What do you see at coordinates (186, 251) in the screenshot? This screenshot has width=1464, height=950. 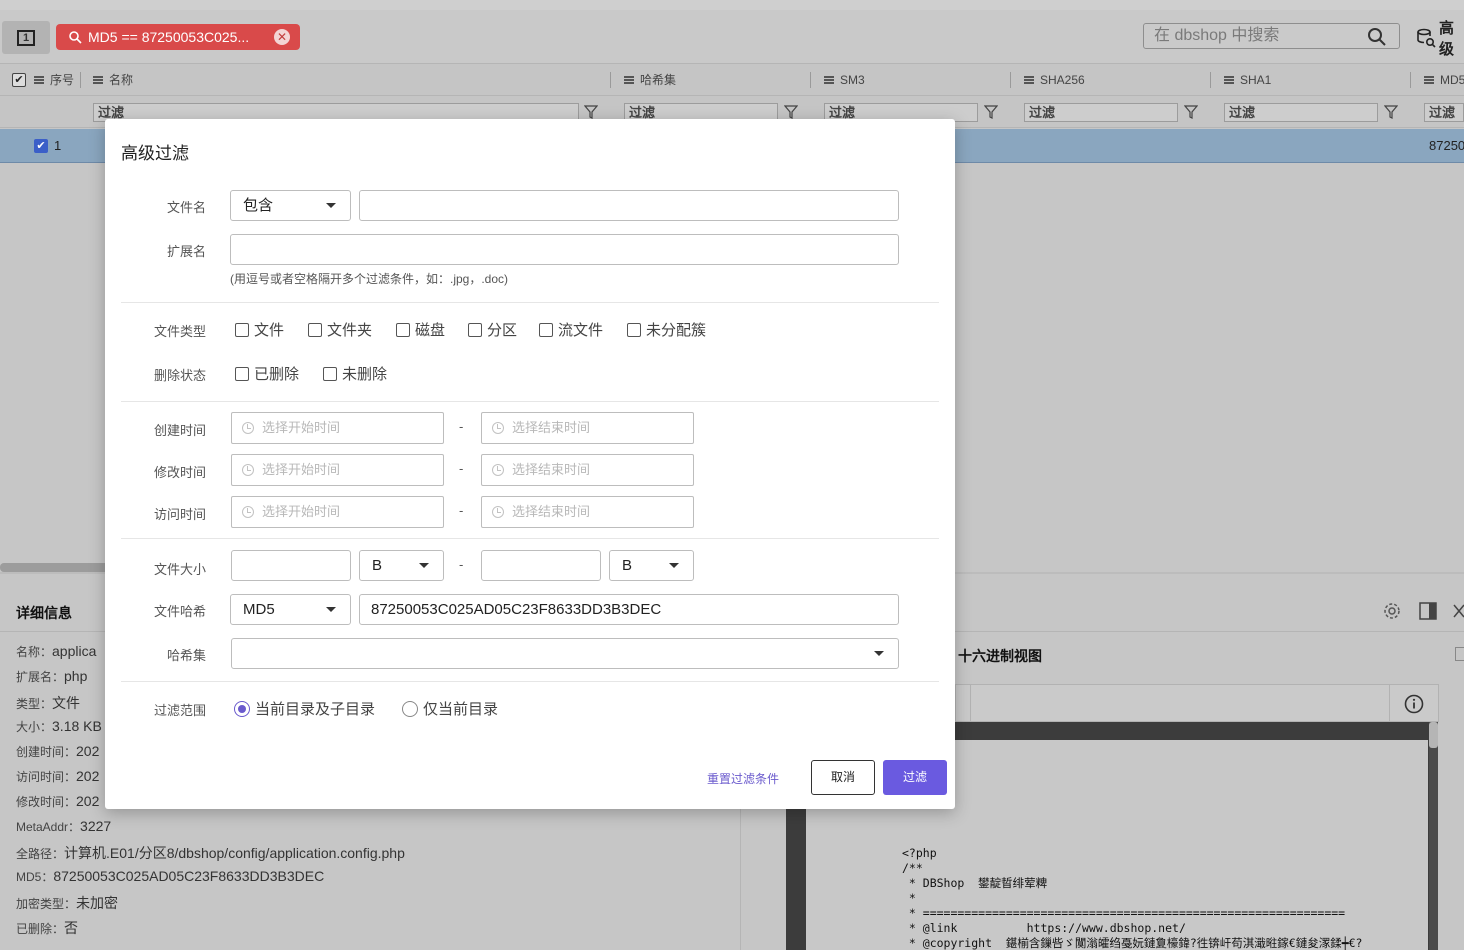 I see `extension-label: 扩展名` at bounding box center [186, 251].